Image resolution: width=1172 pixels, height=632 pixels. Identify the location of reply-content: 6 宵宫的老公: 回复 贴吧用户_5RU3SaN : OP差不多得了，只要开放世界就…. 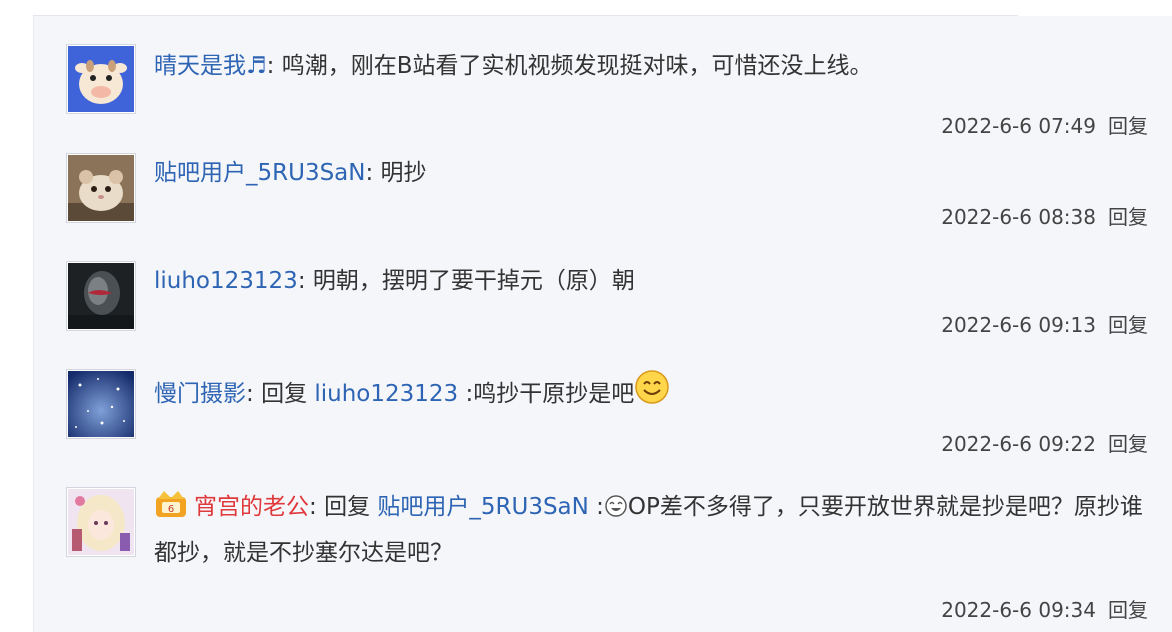
(654, 530).